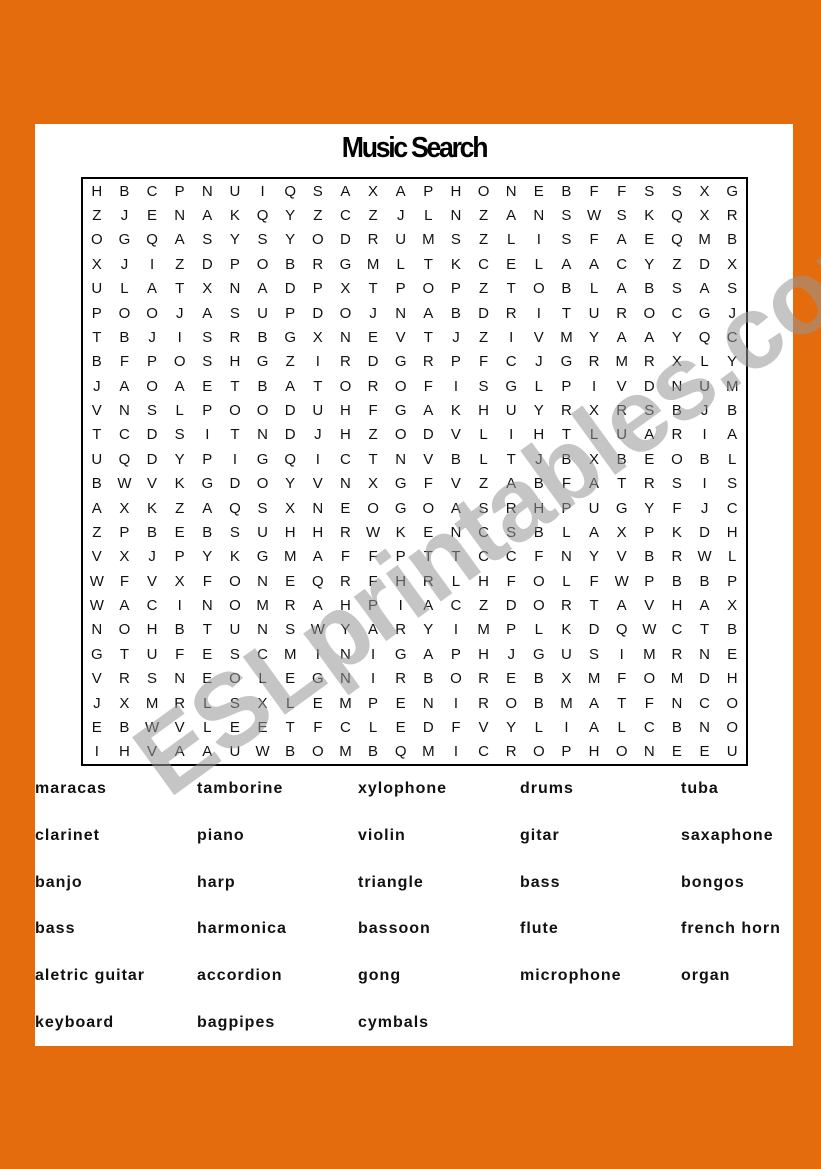  What do you see at coordinates (547, 788) in the screenshot?
I see `word-list-item: drums` at bounding box center [547, 788].